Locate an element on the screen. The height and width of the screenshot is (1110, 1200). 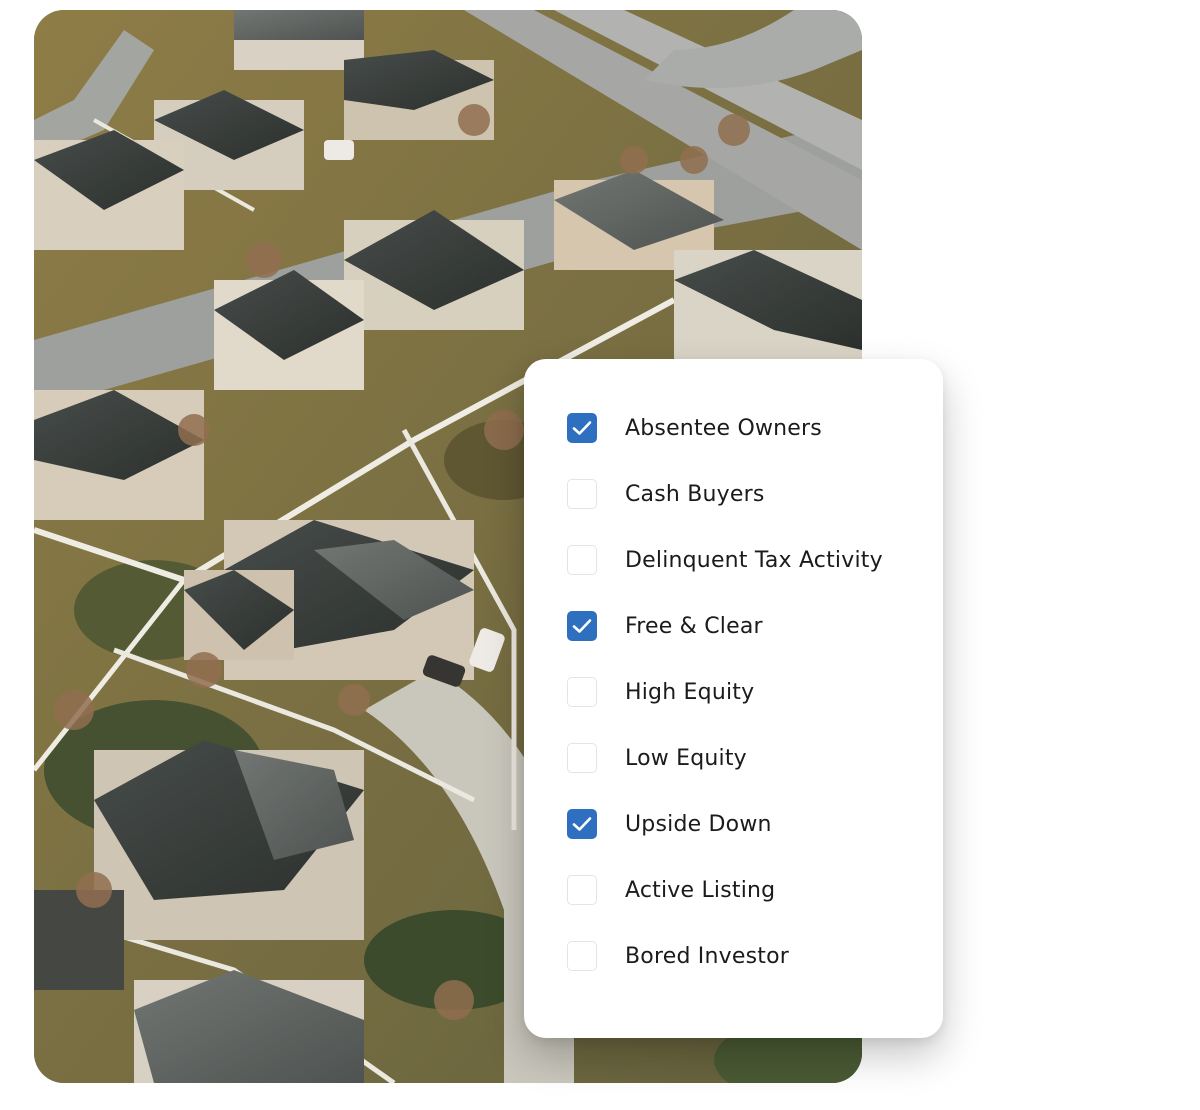
filter-option-active-listing: Active Listing is located at coordinates (671, 890).